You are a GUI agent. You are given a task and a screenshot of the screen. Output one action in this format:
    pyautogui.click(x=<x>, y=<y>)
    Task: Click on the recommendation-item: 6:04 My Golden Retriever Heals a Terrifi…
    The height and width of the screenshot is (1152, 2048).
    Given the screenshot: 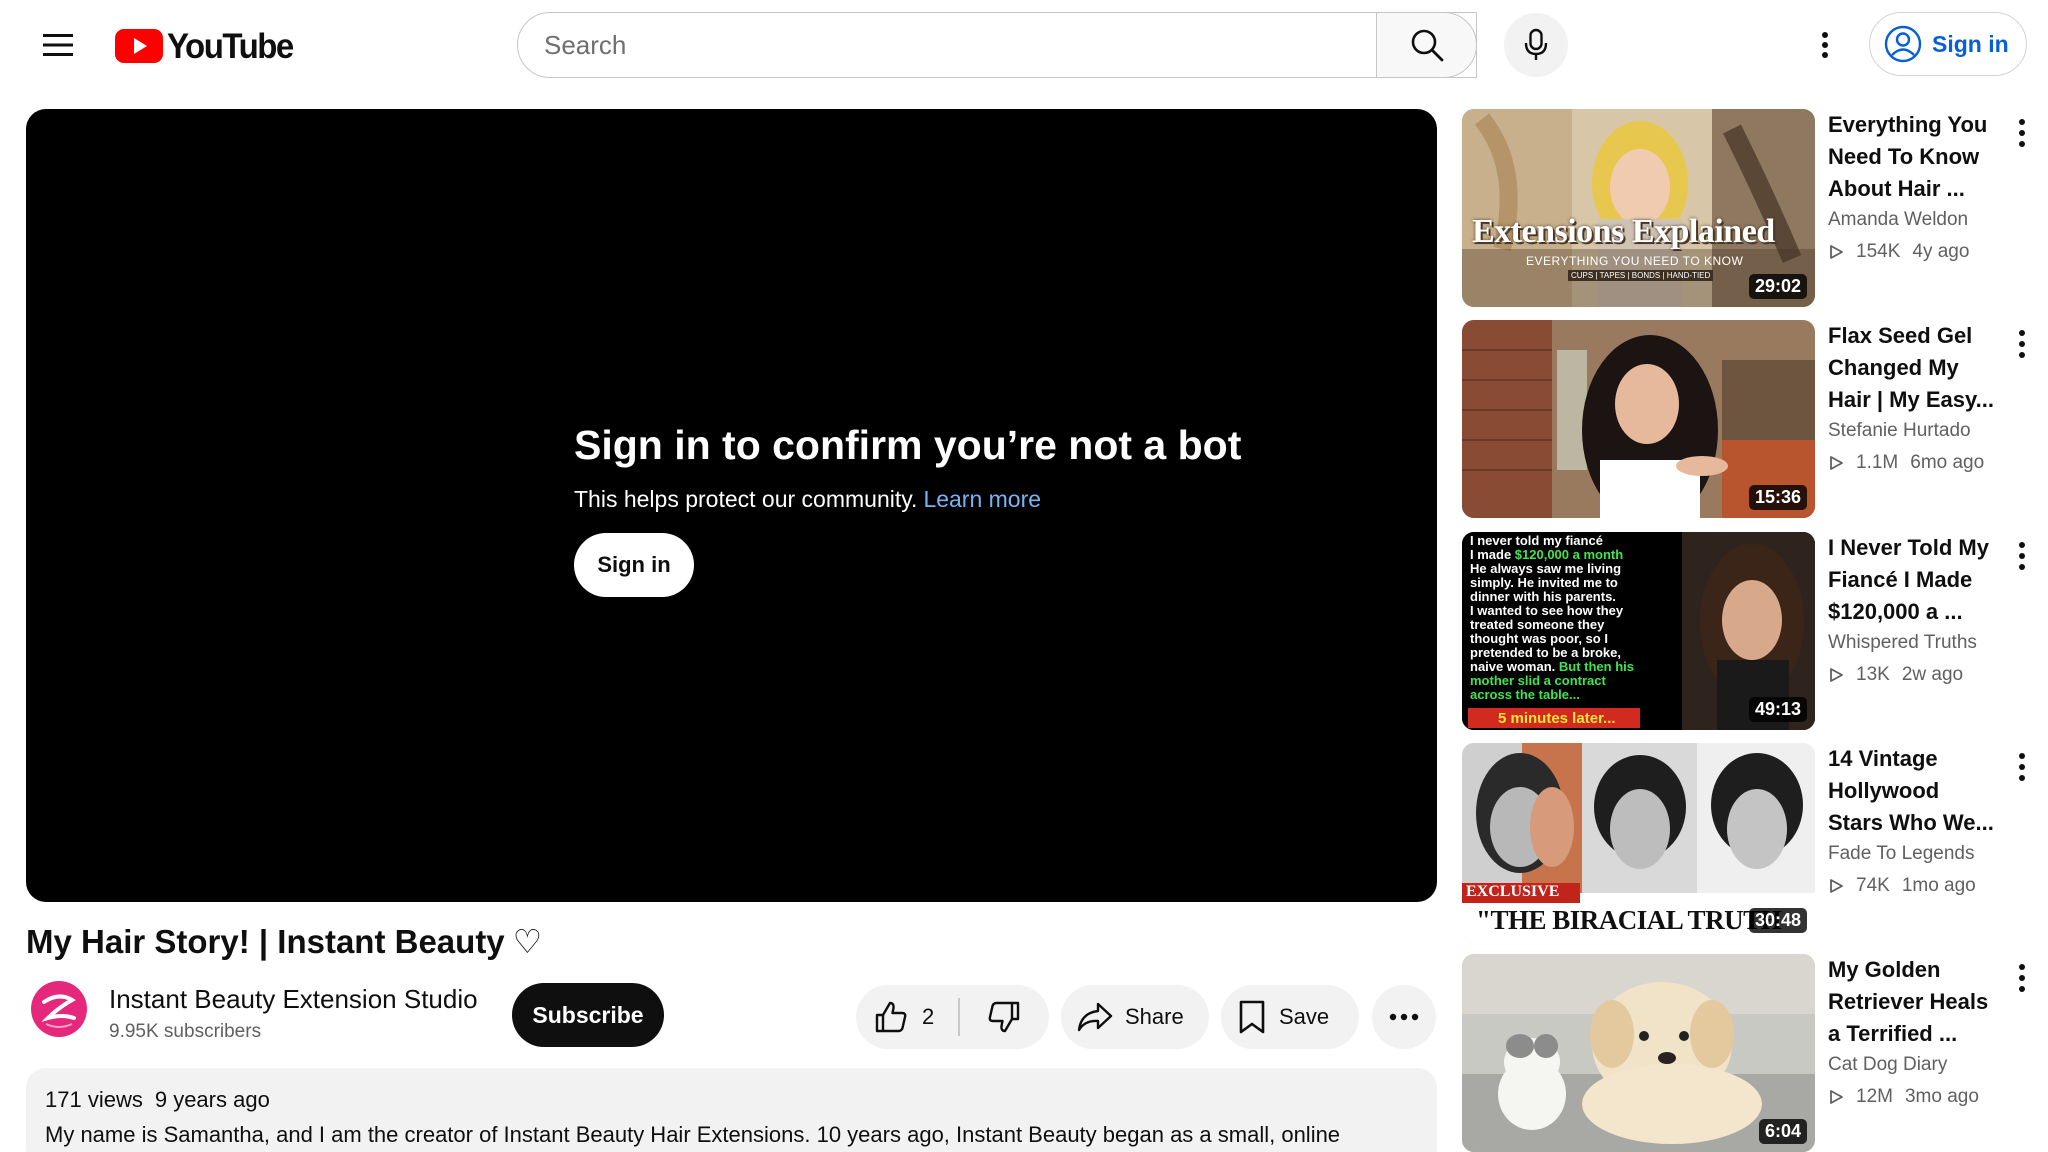 What is the action you would take?
    pyautogui.click(x=1748, y=1053)
    